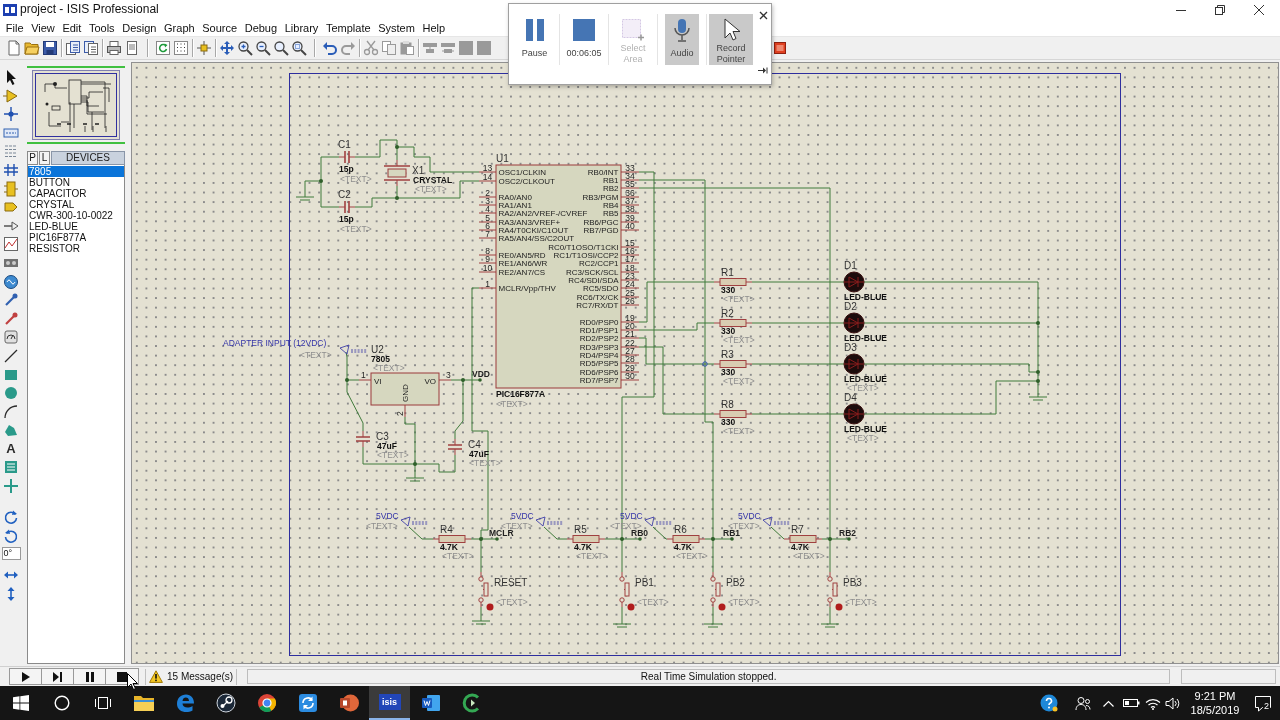 The height and width of the screenshot is (720, 1280). Describe the element at coordinates (511, 582) in the screenshot. I see `component-label: RESET` at that location.